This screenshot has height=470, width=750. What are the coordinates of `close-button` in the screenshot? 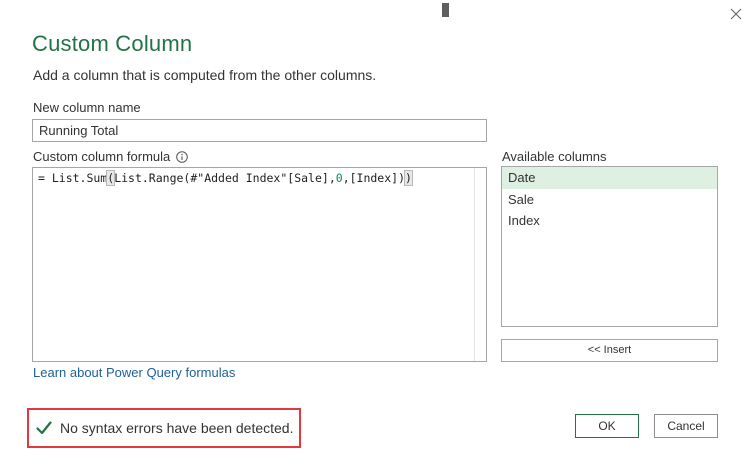 It's located at (736, 14).